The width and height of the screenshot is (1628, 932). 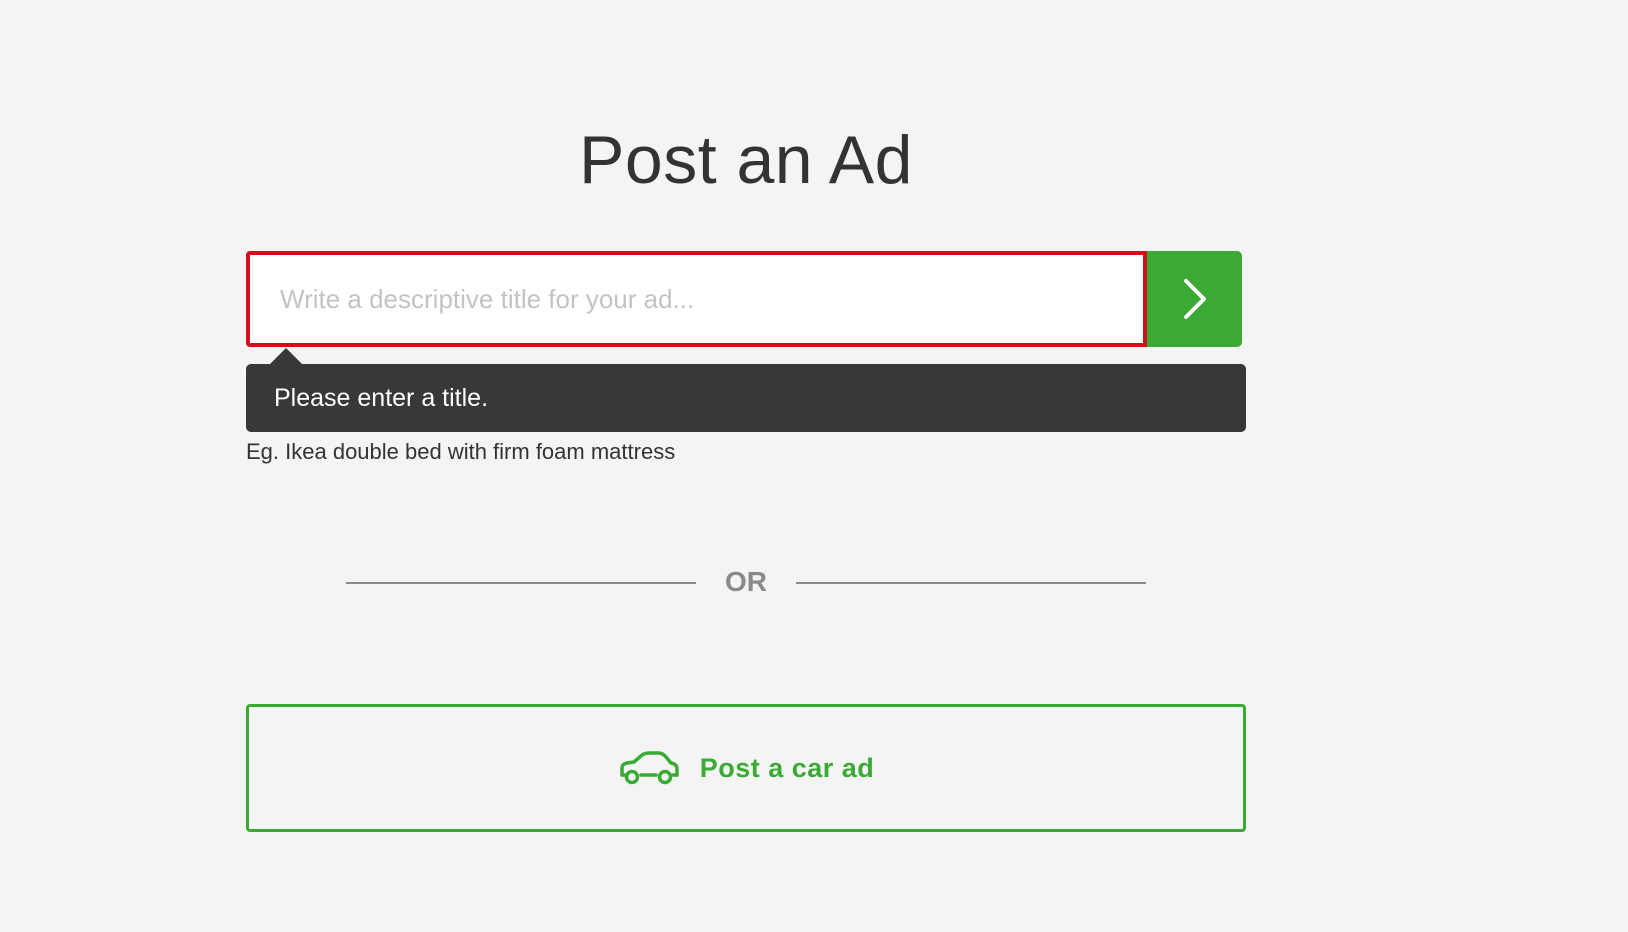 What do you see at coordinates (696, 299) in the screenshot?
I see `ad-title-input` at bounding box center [696, 299].